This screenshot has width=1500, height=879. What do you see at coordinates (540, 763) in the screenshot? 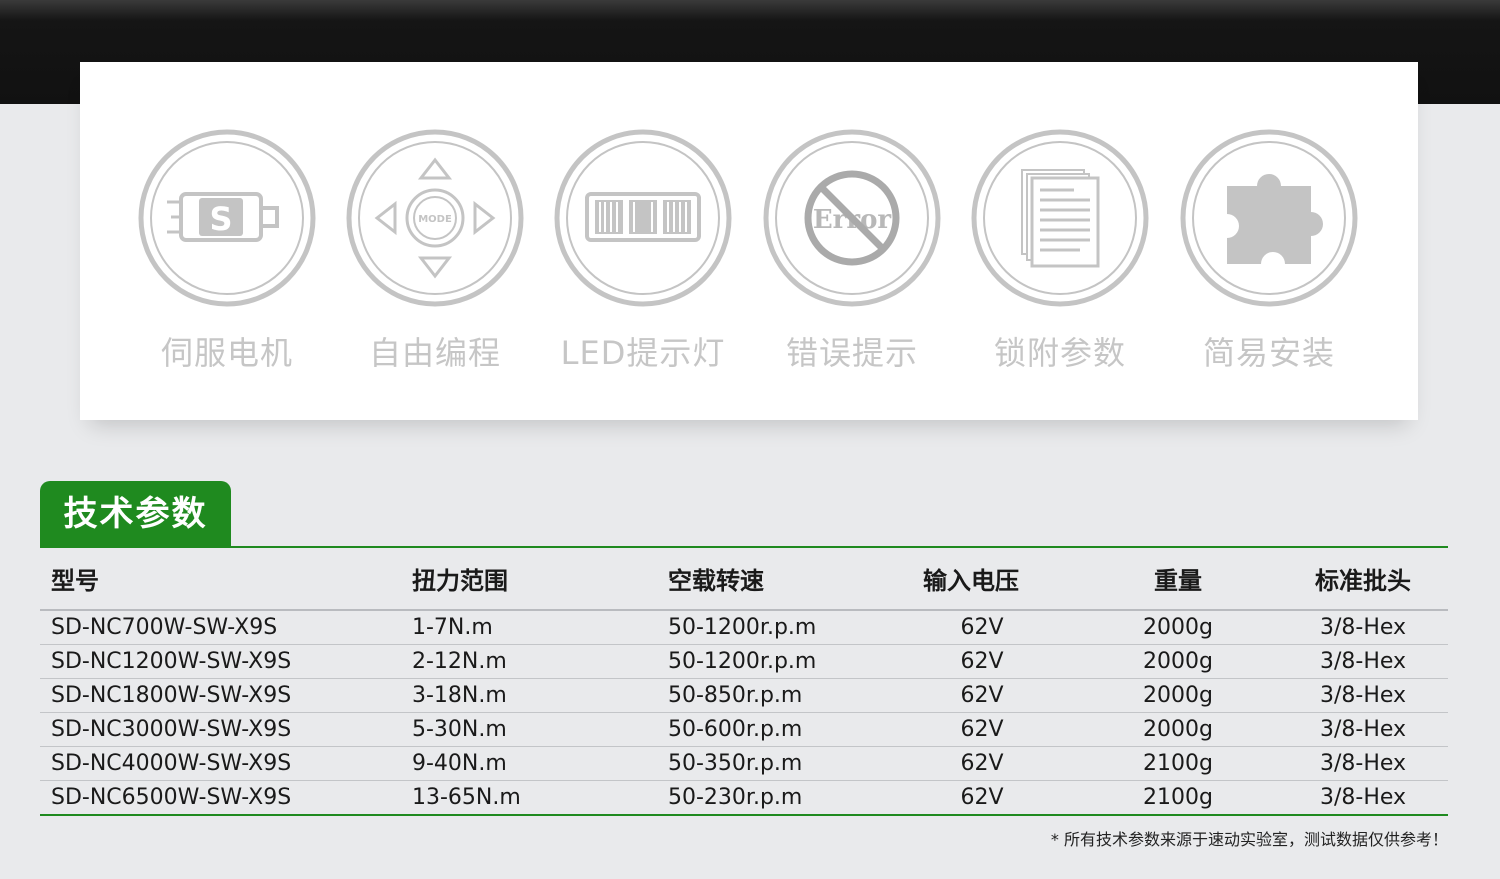
I see `cell-torque: 9-40N.m` at bounding box center [540, 763].